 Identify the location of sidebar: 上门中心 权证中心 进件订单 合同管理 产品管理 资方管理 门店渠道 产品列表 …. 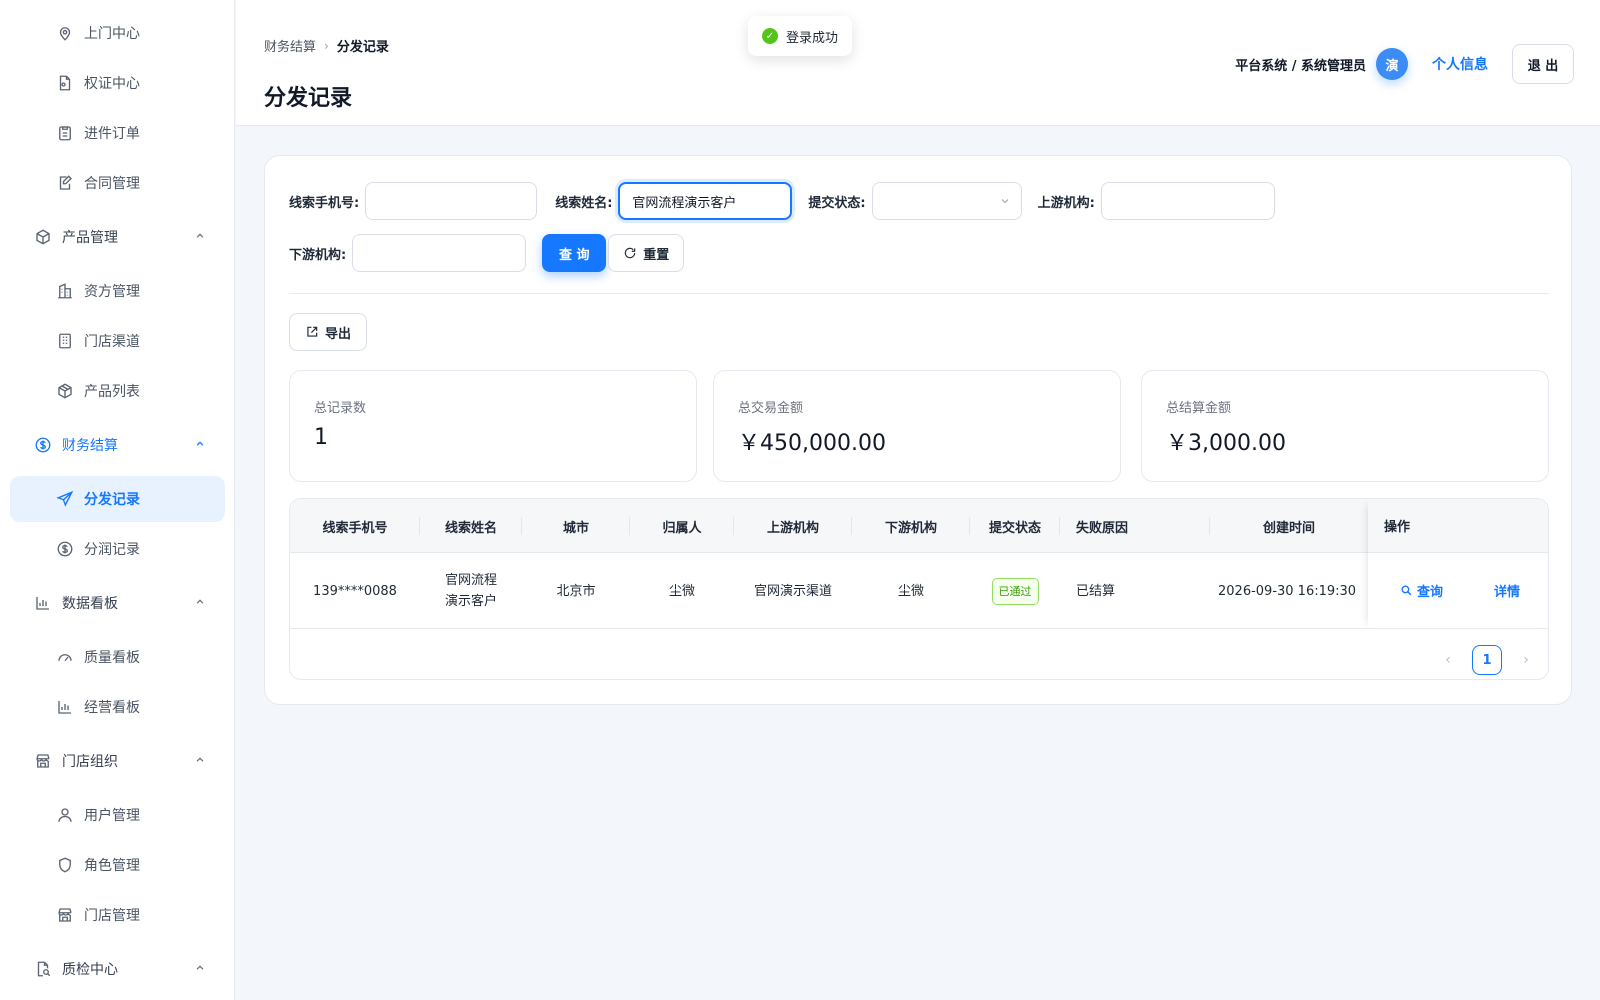
(117, 500).